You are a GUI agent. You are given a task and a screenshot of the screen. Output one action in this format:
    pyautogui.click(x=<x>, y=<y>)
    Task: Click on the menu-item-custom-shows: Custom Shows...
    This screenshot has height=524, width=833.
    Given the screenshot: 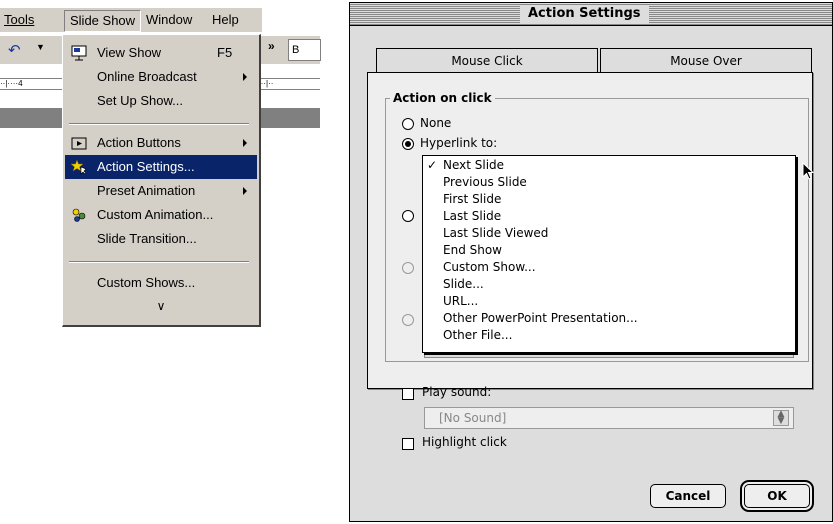 What is the action you would take?
    pyautogui.click(x=161, y=283)
    